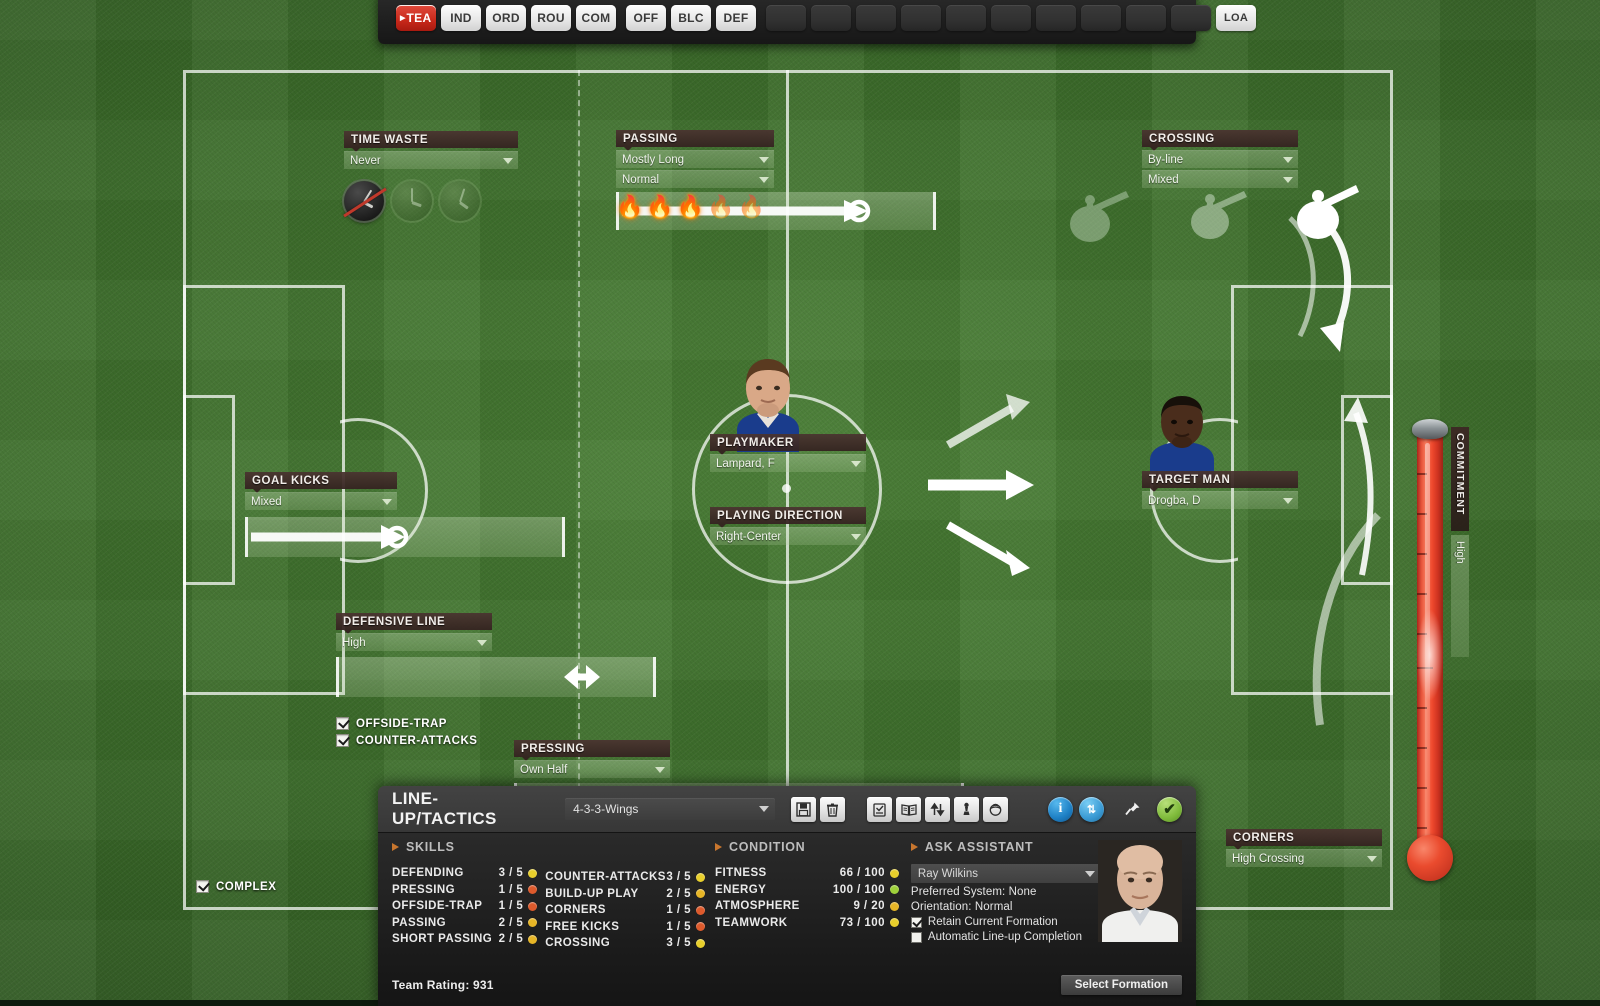  I want to click on tab-tea: TEA, so click(416, 18).